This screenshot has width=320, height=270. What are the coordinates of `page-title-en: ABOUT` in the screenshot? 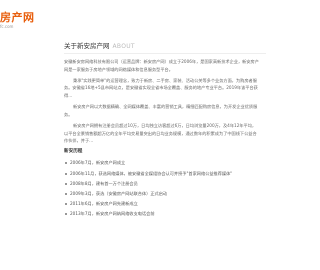 It's located at (123, 46).